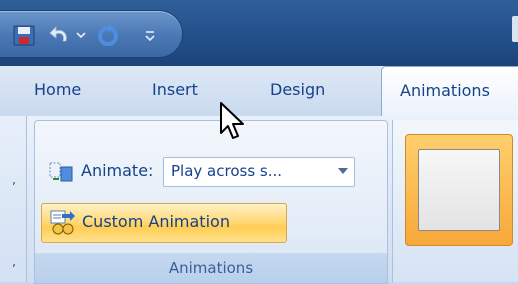 This screenshot has width=518, height=284. I want to click on redo-icon, so click(108, 35).